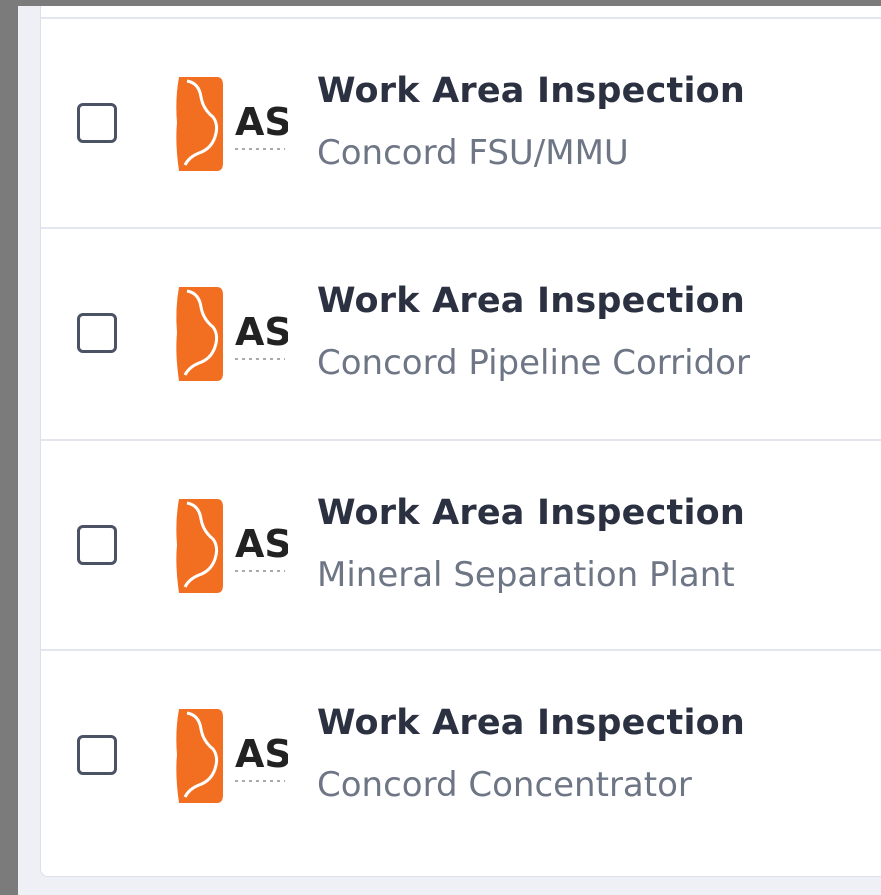  What do you see at coordinates (533, 363) in the screenshot?
I see `item-location: Concord Pipeline Corridor` at bounding box center [533, 363].